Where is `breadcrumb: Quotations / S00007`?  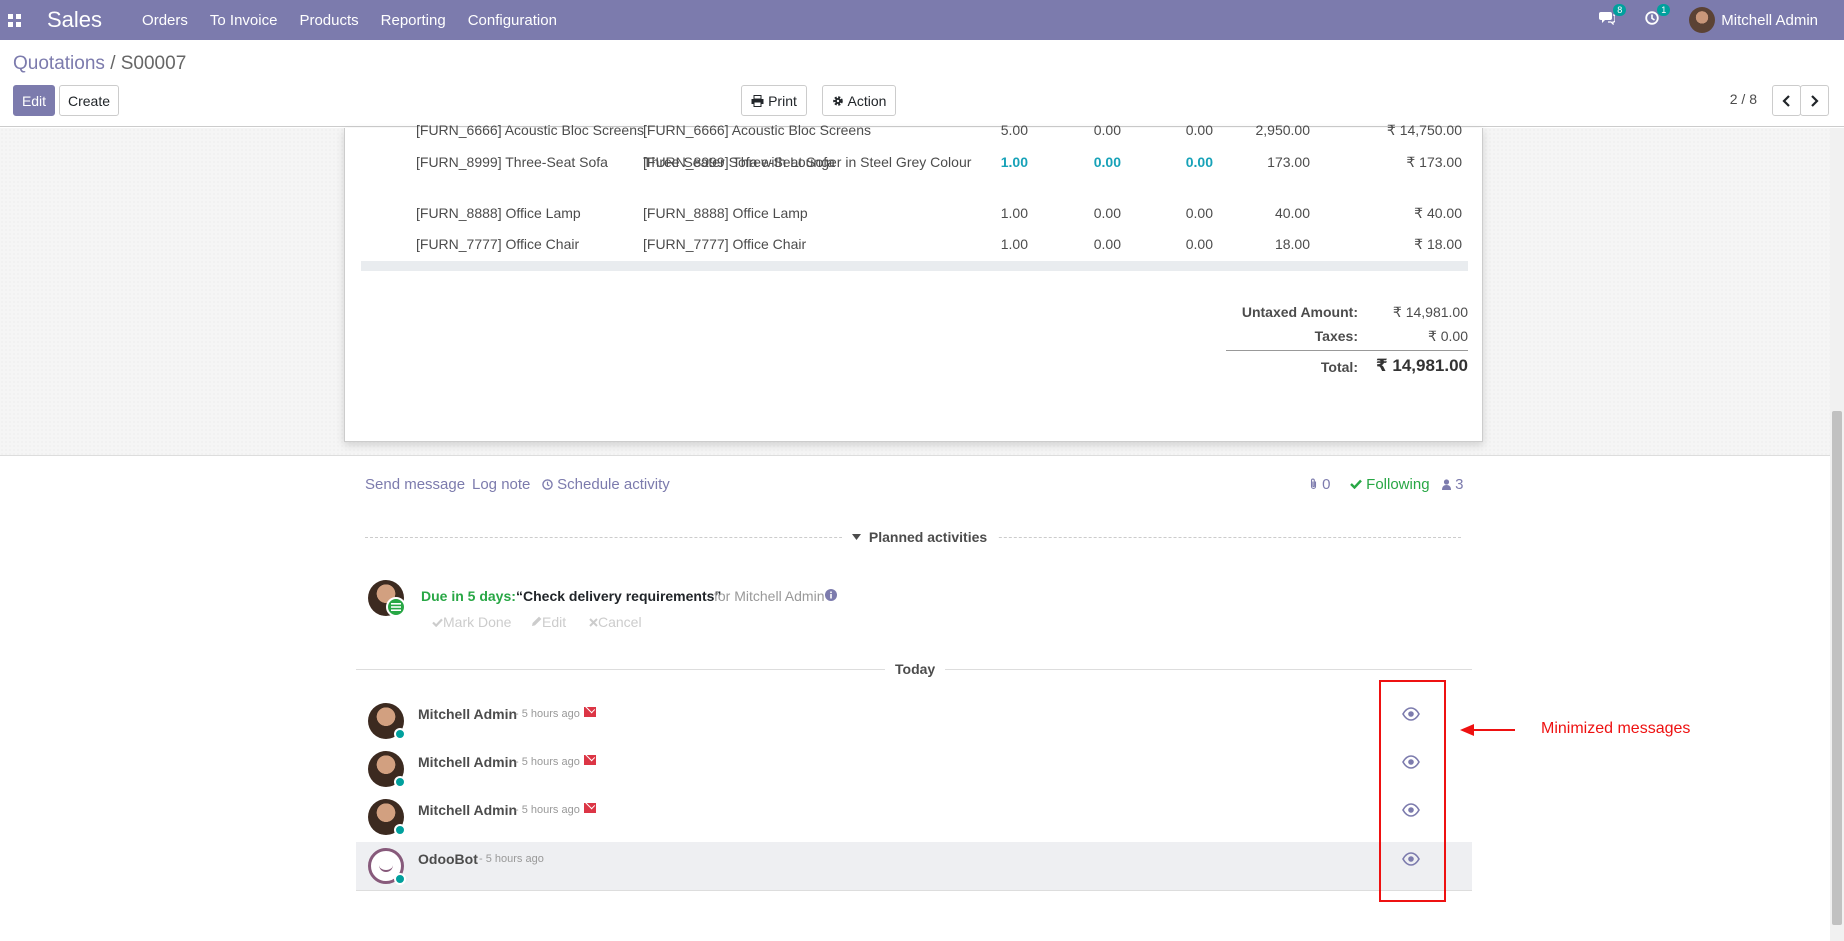
breadcrumb: Quotations / S00007 is located at coordinates (99, 64).